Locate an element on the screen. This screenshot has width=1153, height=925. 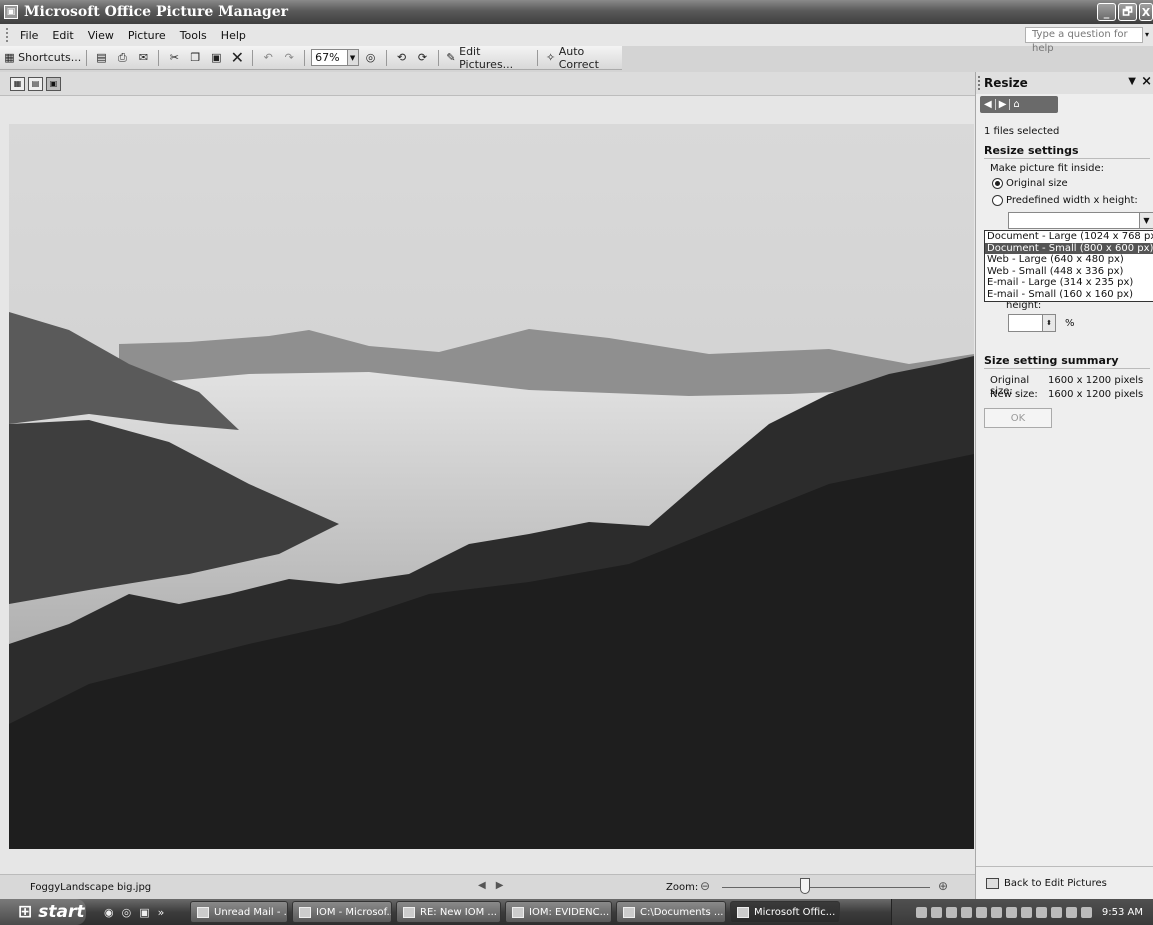
zoom-select: 67% ▼ is located at coordinates (335, 57).